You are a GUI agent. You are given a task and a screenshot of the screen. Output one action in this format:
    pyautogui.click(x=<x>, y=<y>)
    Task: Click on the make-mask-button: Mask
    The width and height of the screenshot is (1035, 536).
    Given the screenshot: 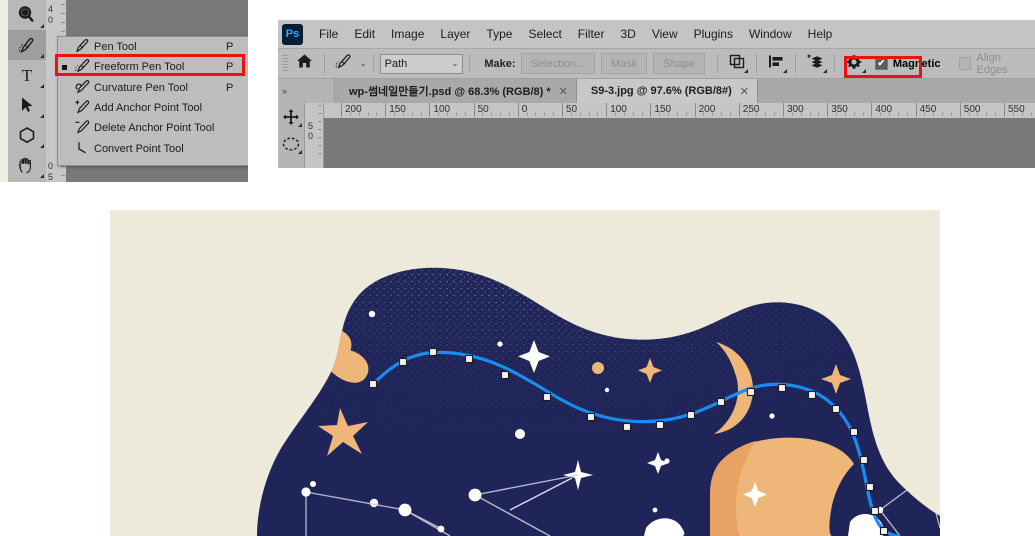 What is the action you would take?
    pyautogui.click(x=624, y=63)
    